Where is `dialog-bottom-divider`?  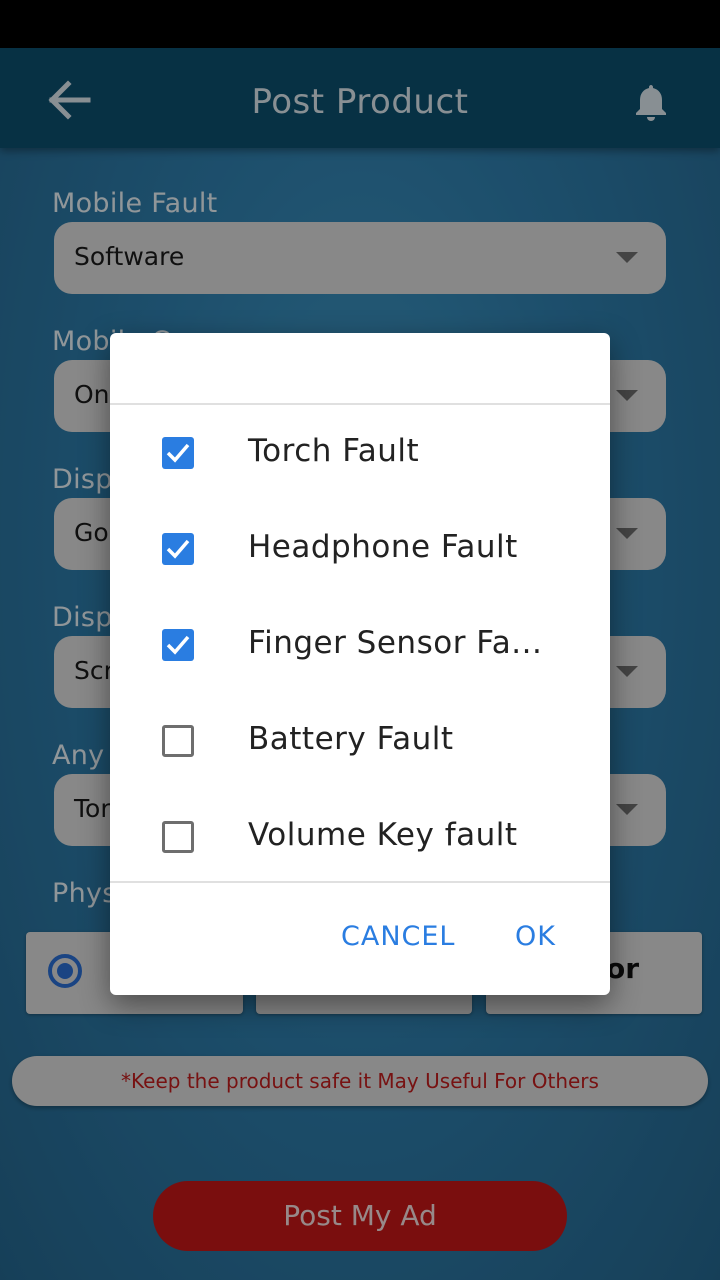
dialog-bottom-divider is located at coordinates (360, 882).